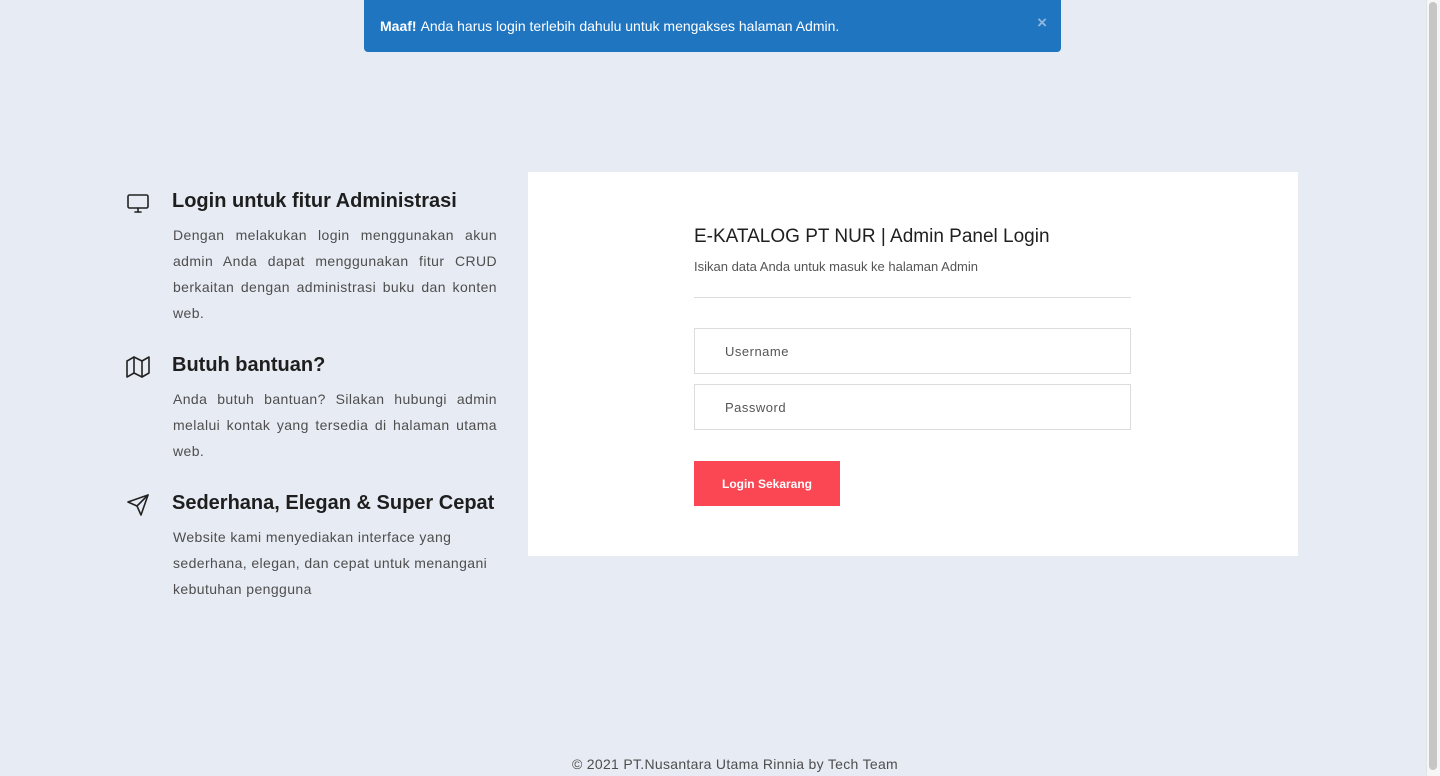 The height and width of the screenshot is (776, 1440). What do you see at coordinates (912, 297) in the screenshot?
I see `divider` at bounding box center [912, 297].